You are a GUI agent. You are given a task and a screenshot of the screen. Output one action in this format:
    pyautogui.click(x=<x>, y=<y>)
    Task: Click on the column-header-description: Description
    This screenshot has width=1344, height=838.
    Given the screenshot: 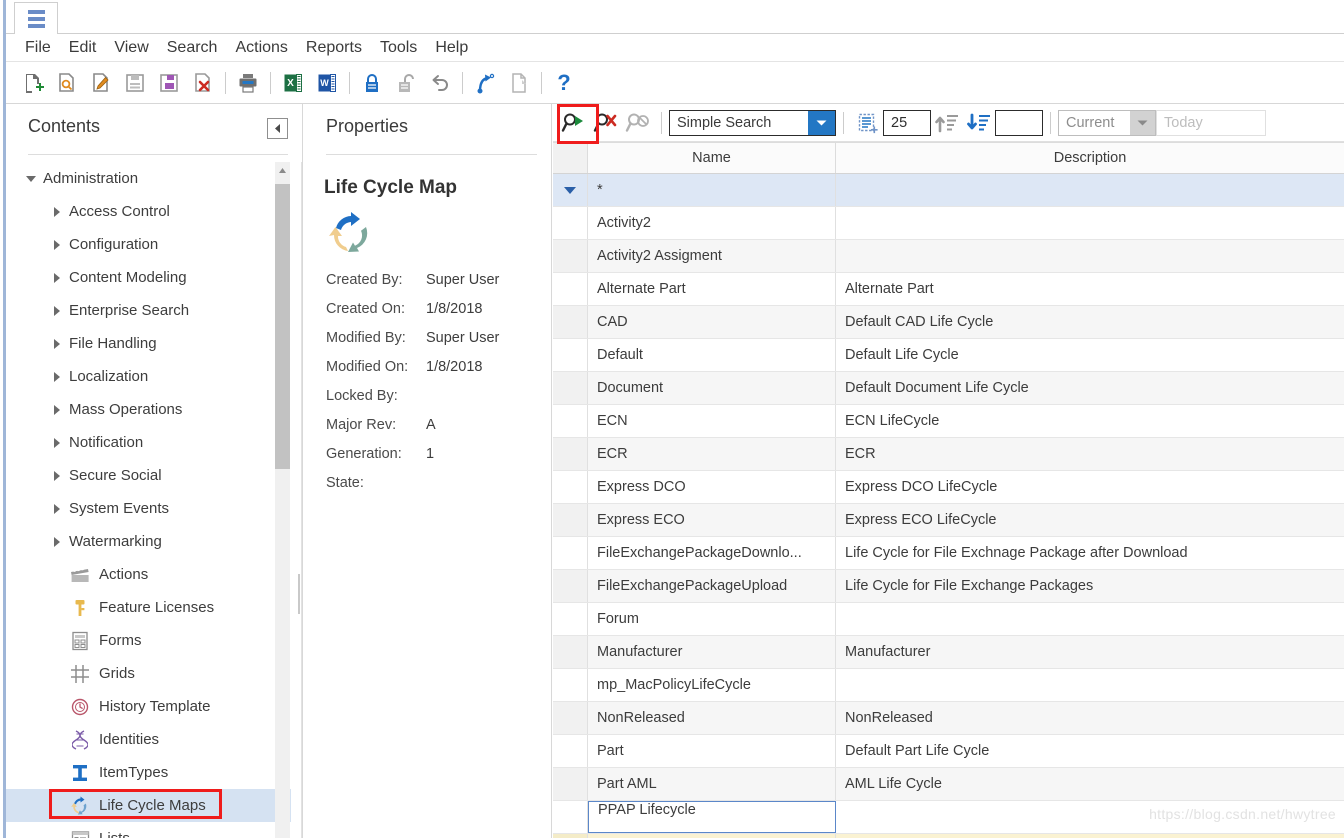 What is the action you would take?
    pyautogui.click(x=1090, y=158)
    